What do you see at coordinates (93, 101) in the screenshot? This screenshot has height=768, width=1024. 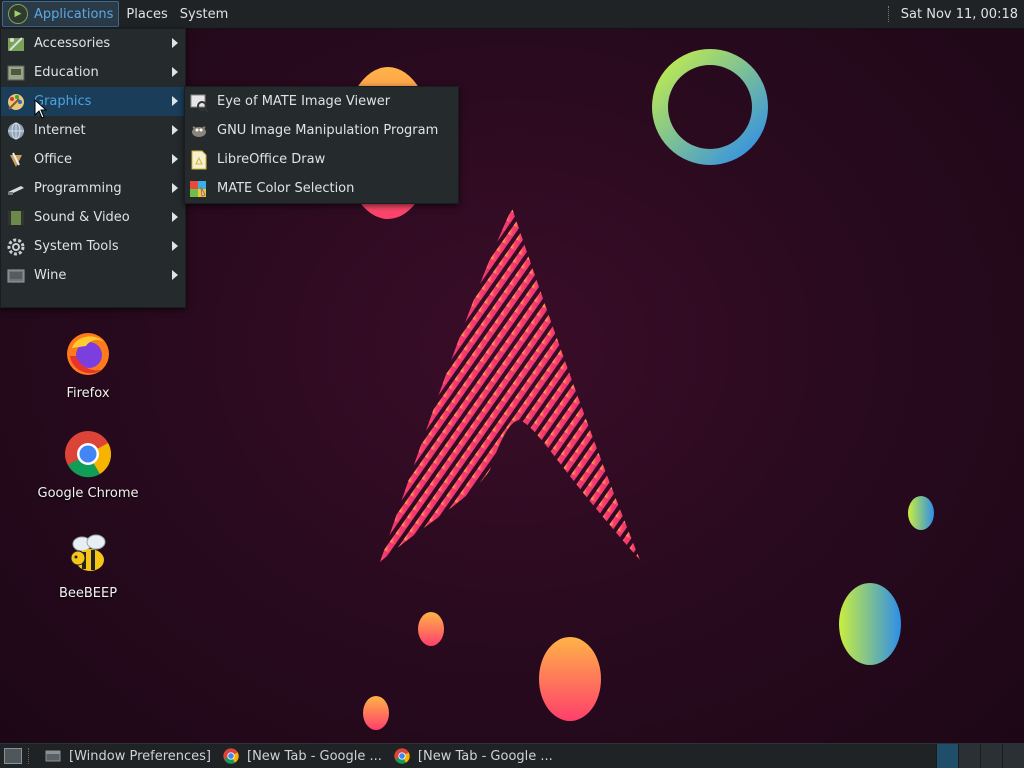 I see `menu-item-graphics: Graphics` at bounding box center [93, 101].